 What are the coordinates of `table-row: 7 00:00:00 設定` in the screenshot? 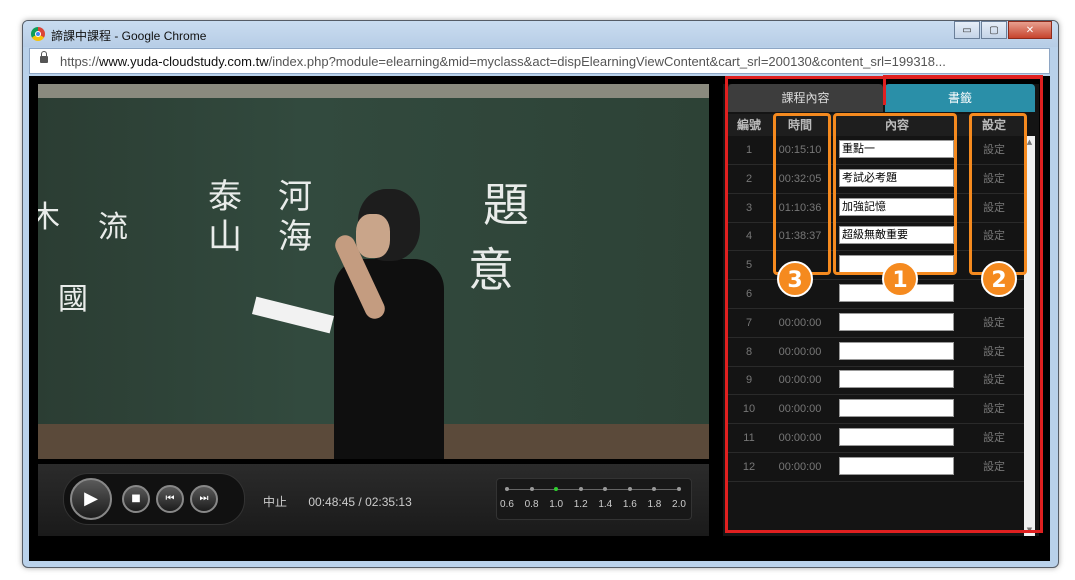 It's located at (876, 323).